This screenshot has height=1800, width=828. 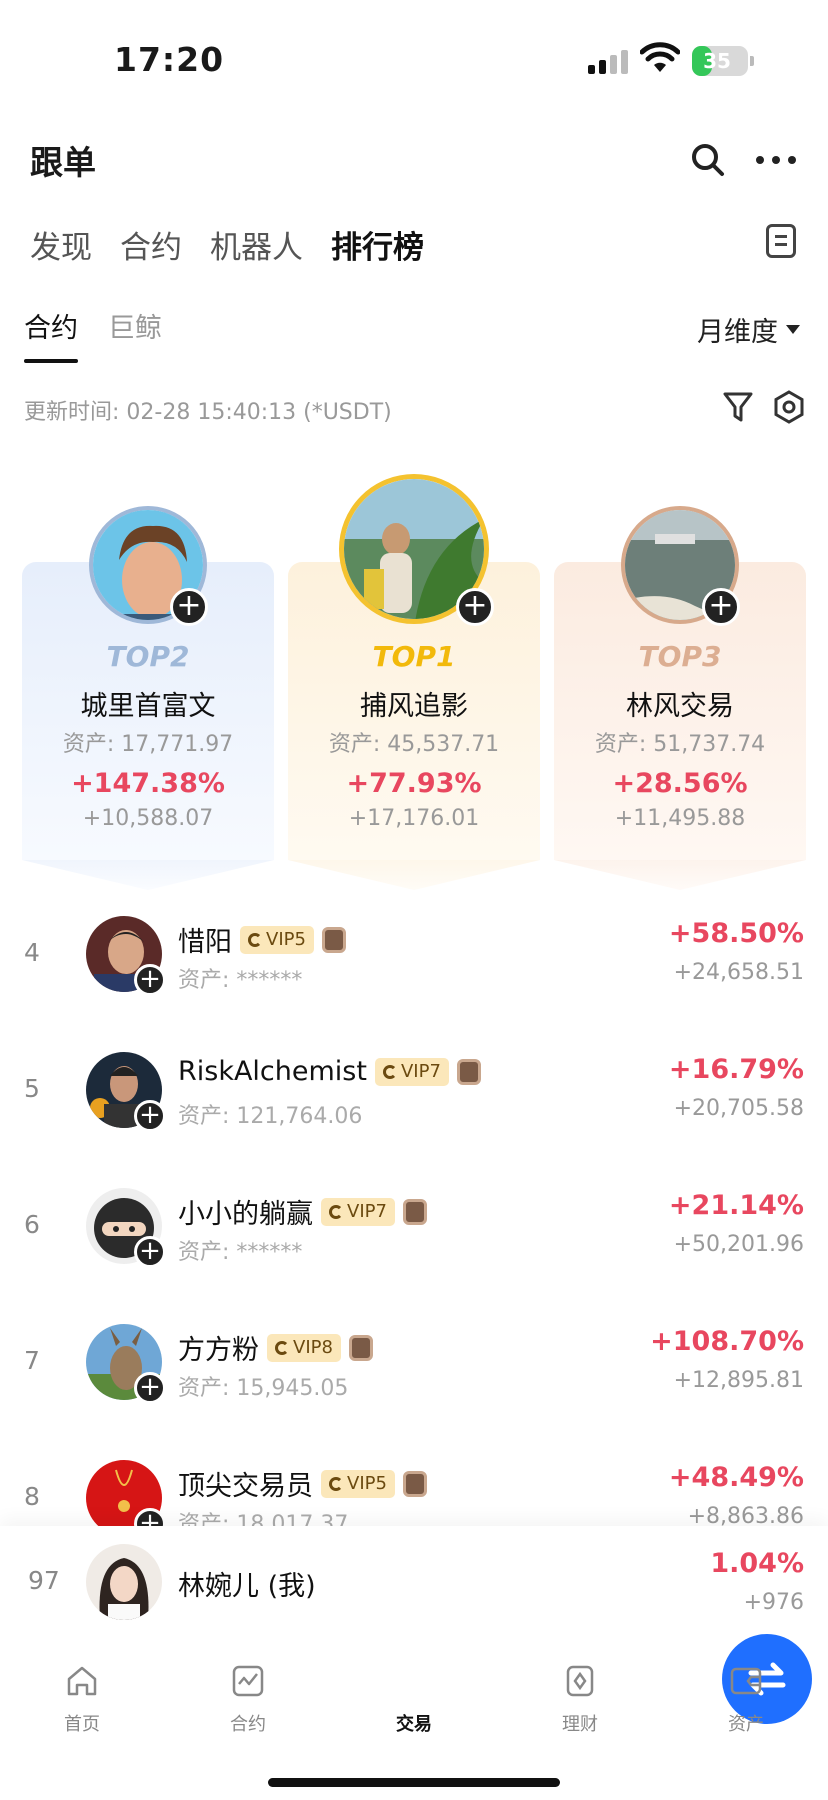 What do you see at coordinates (776, 160) in the screenshot?
I see `more-icon` at bounding box center [776, 160].